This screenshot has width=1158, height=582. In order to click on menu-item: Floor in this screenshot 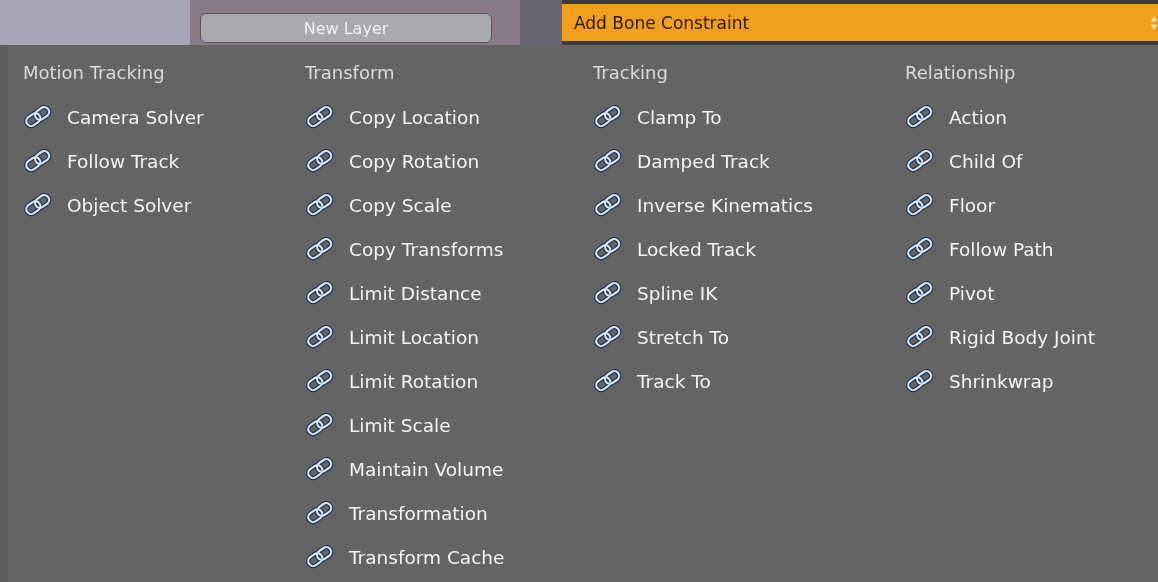, I will do `click(950, 205)`.